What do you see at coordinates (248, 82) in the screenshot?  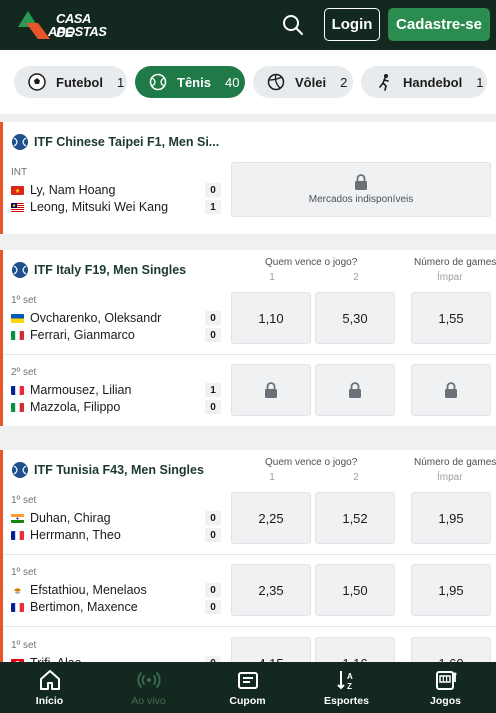 I see `sport-filter-bar: Futebol 1 Tênis 40 Vôlei 2 Handebol 1` at bounding box center [248, 82].